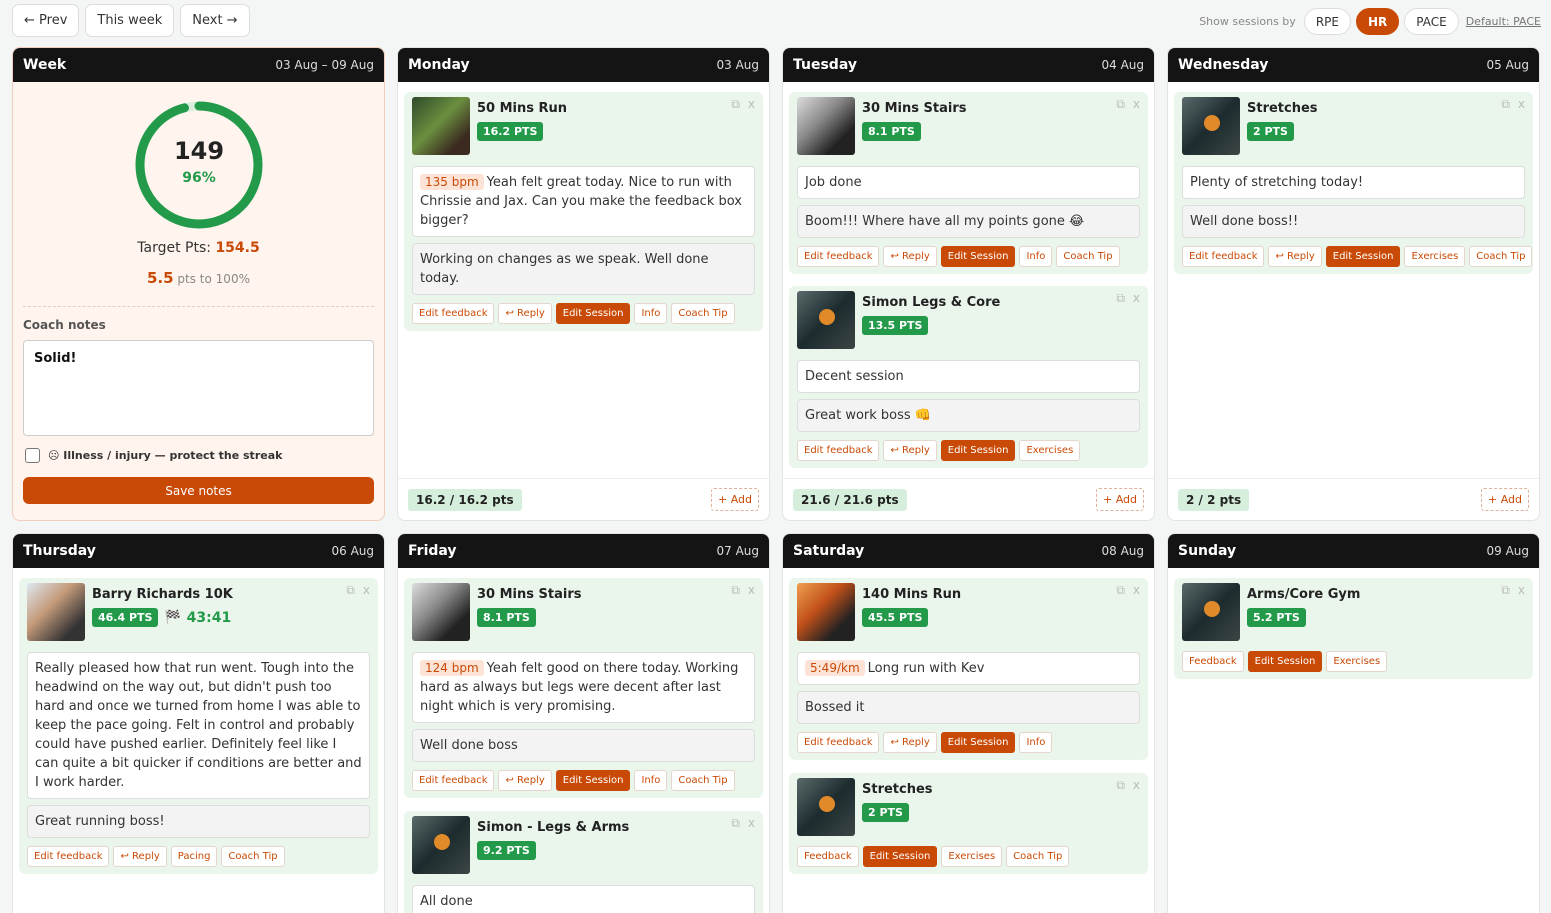 The height and width of the screenshot is (913, 1551). What do you see at coordinates (510, 131) in the screenshot?
I see `session-points: 16.2 PTS` at bounding box center [510, 131].